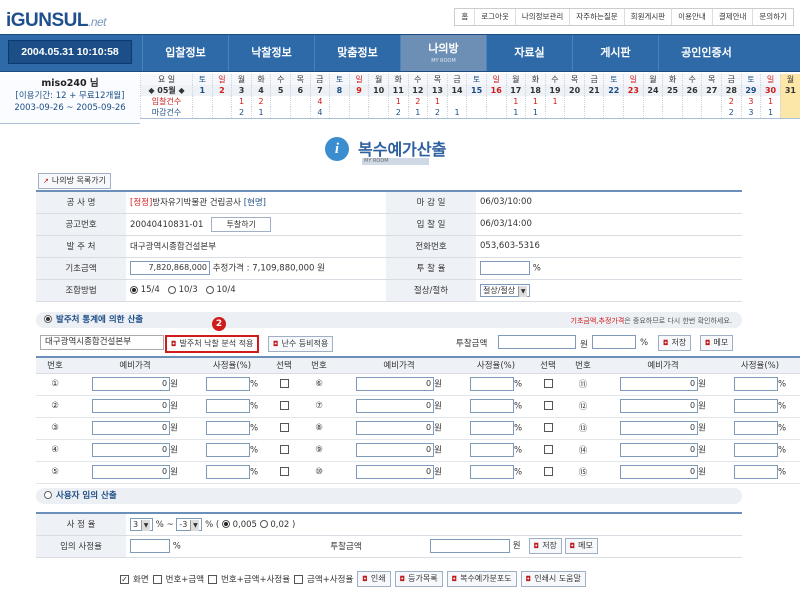 The image size is (800, 606). Describe the element at coordinates (221, 90) in the screenshot. I see `cal-cell: 2` at that location.